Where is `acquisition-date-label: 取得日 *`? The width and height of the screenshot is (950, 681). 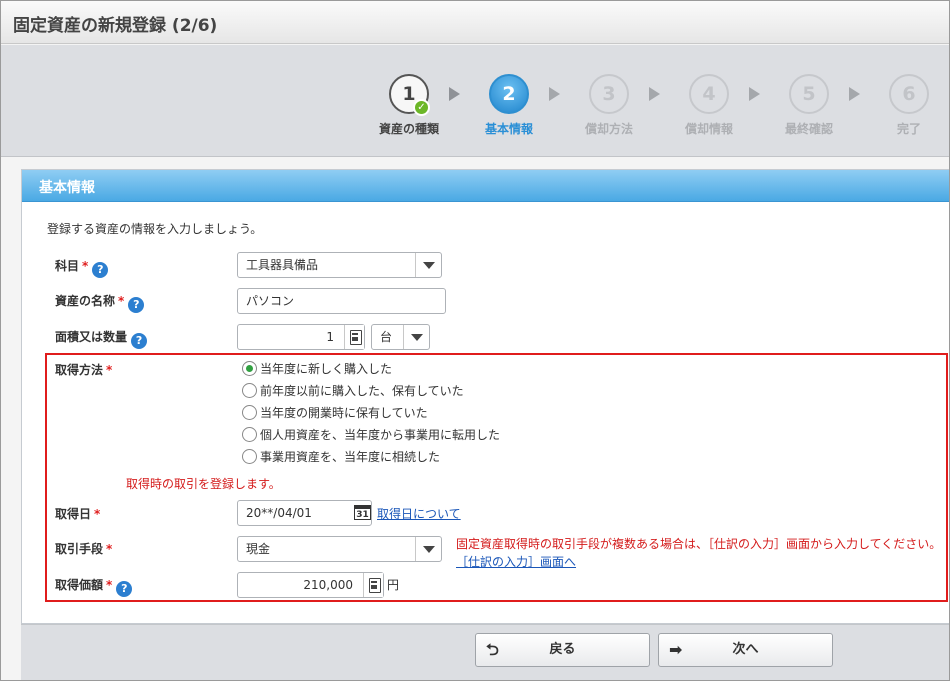 acquisition-date-label: 取得日 * is located at coordinates (77, 513).